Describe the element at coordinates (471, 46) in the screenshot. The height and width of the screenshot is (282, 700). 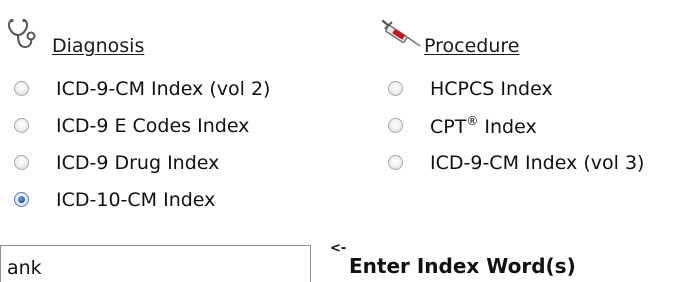
I see `procedure-heading-link: Procedure` at that location.